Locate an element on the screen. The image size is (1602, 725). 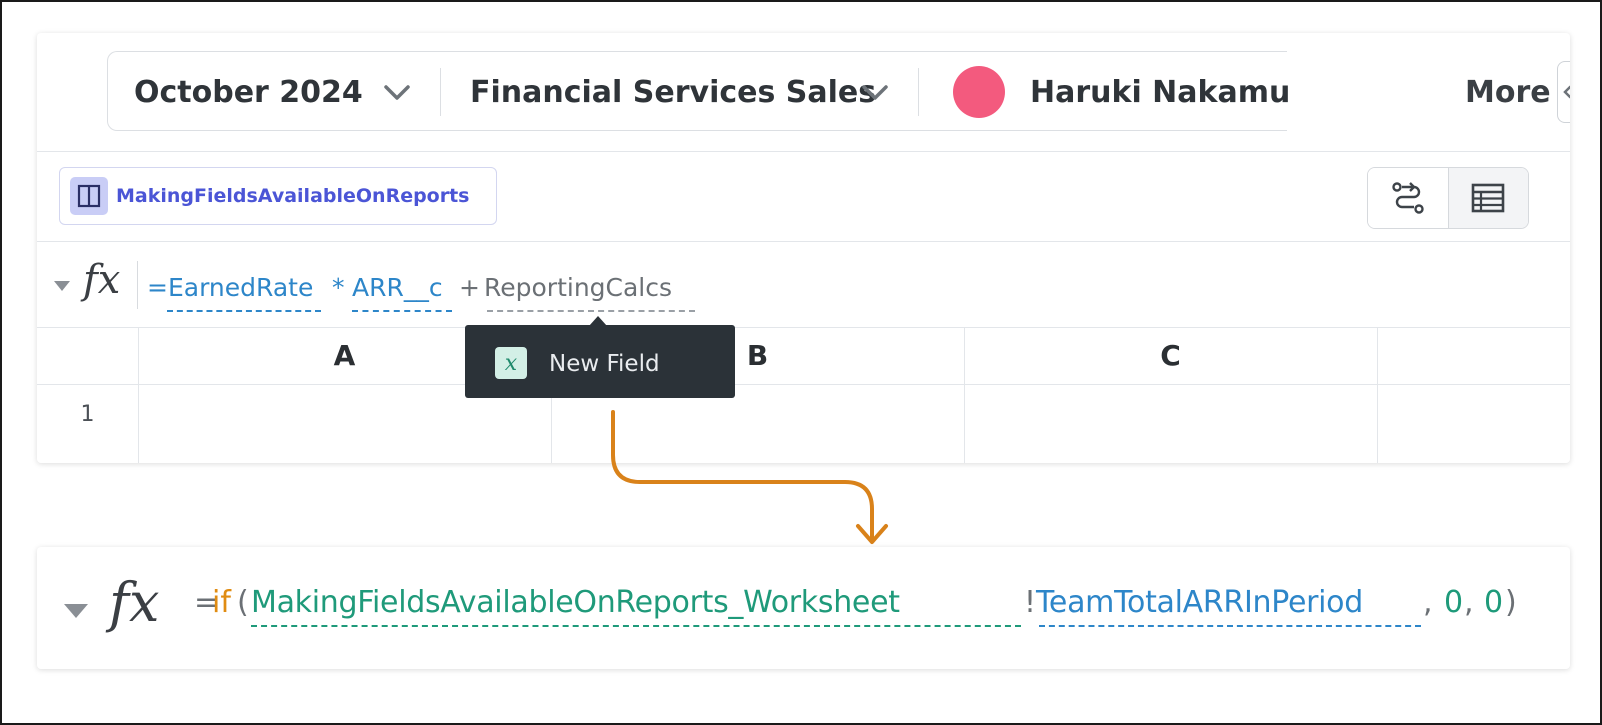
row-number: 1 is located at coordinates (87, 414).